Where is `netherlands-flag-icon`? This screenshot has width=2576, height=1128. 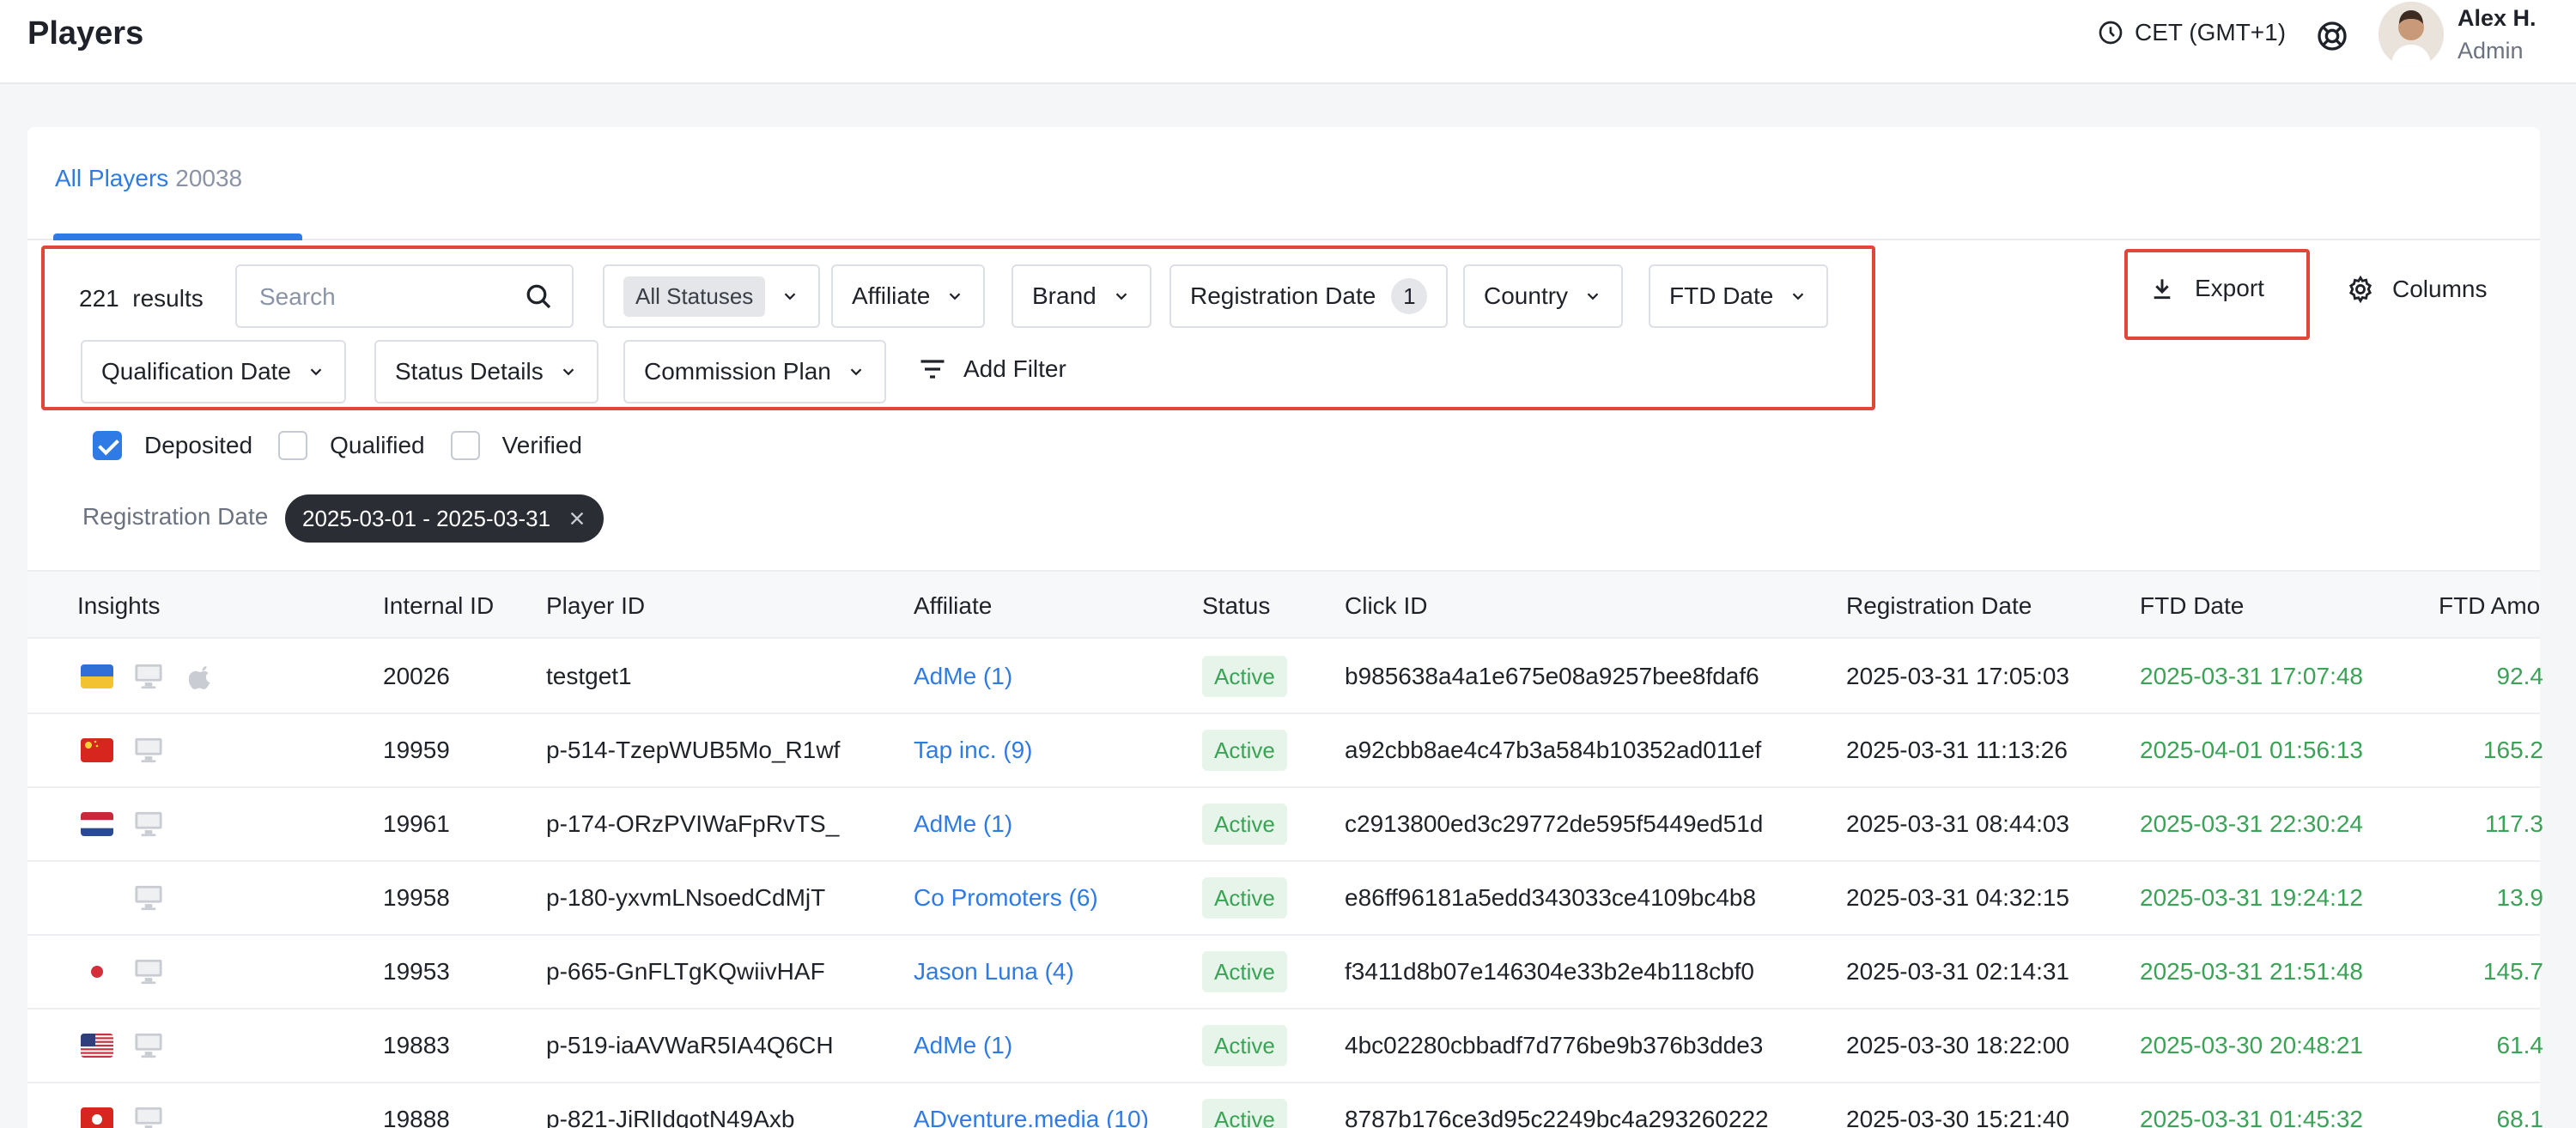
netherlands-flag-icon is located at coordinates (97, 824).